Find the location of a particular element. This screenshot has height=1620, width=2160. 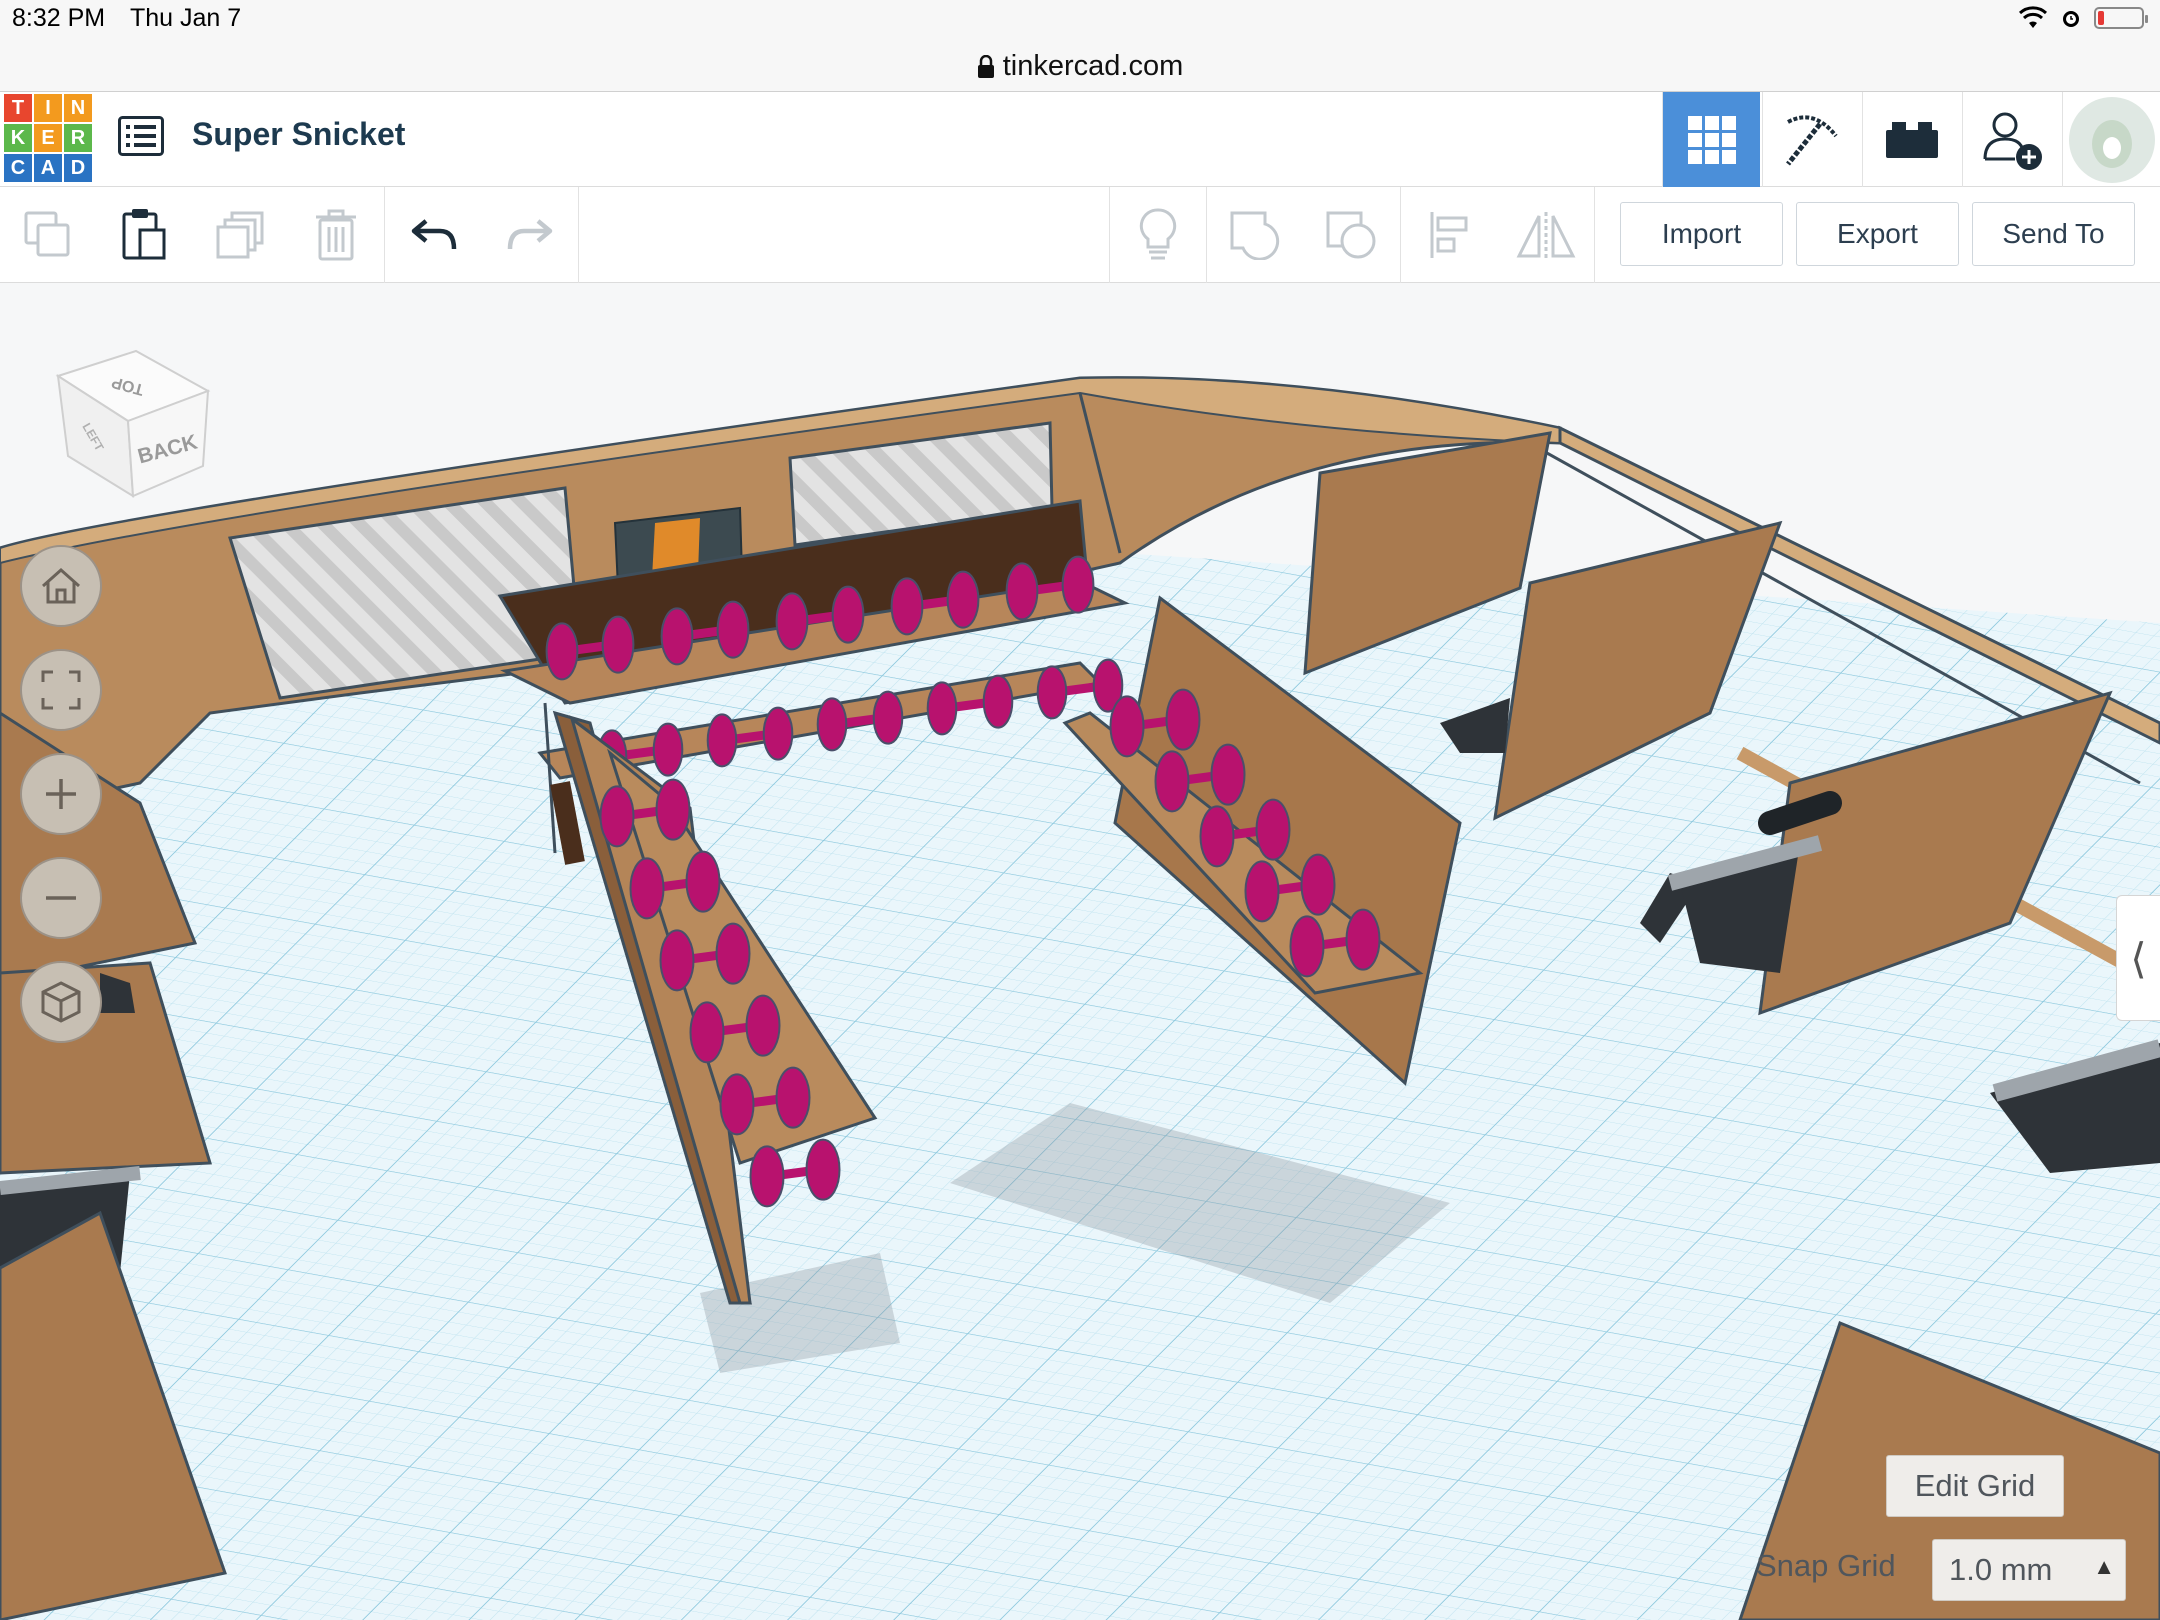

view-cube: TOP BACK LEFT is located at coordinates (133, 416).